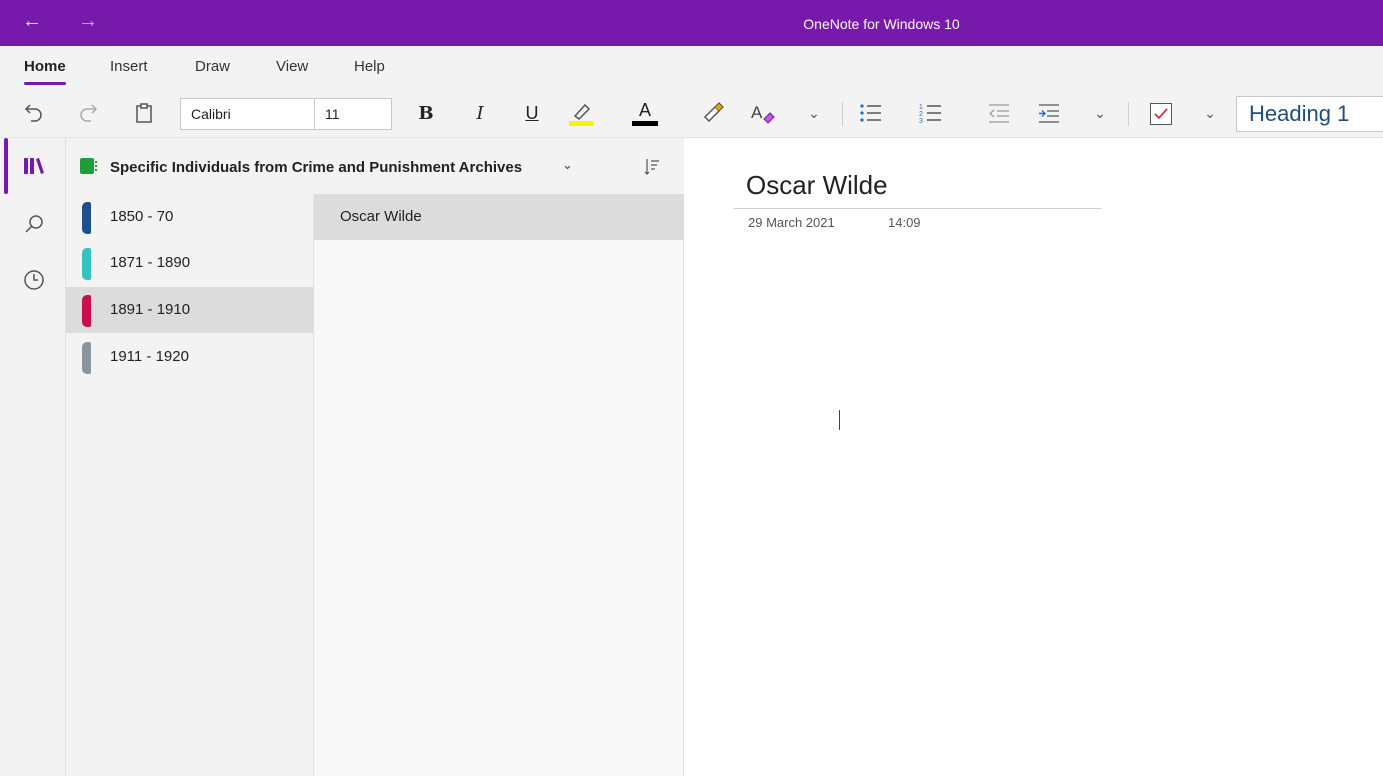 The height and width of the screenshot is (776, 1383). Describe the element at coordinates (757, 112) in the screenshot. I see `svg-text: A` at that location.